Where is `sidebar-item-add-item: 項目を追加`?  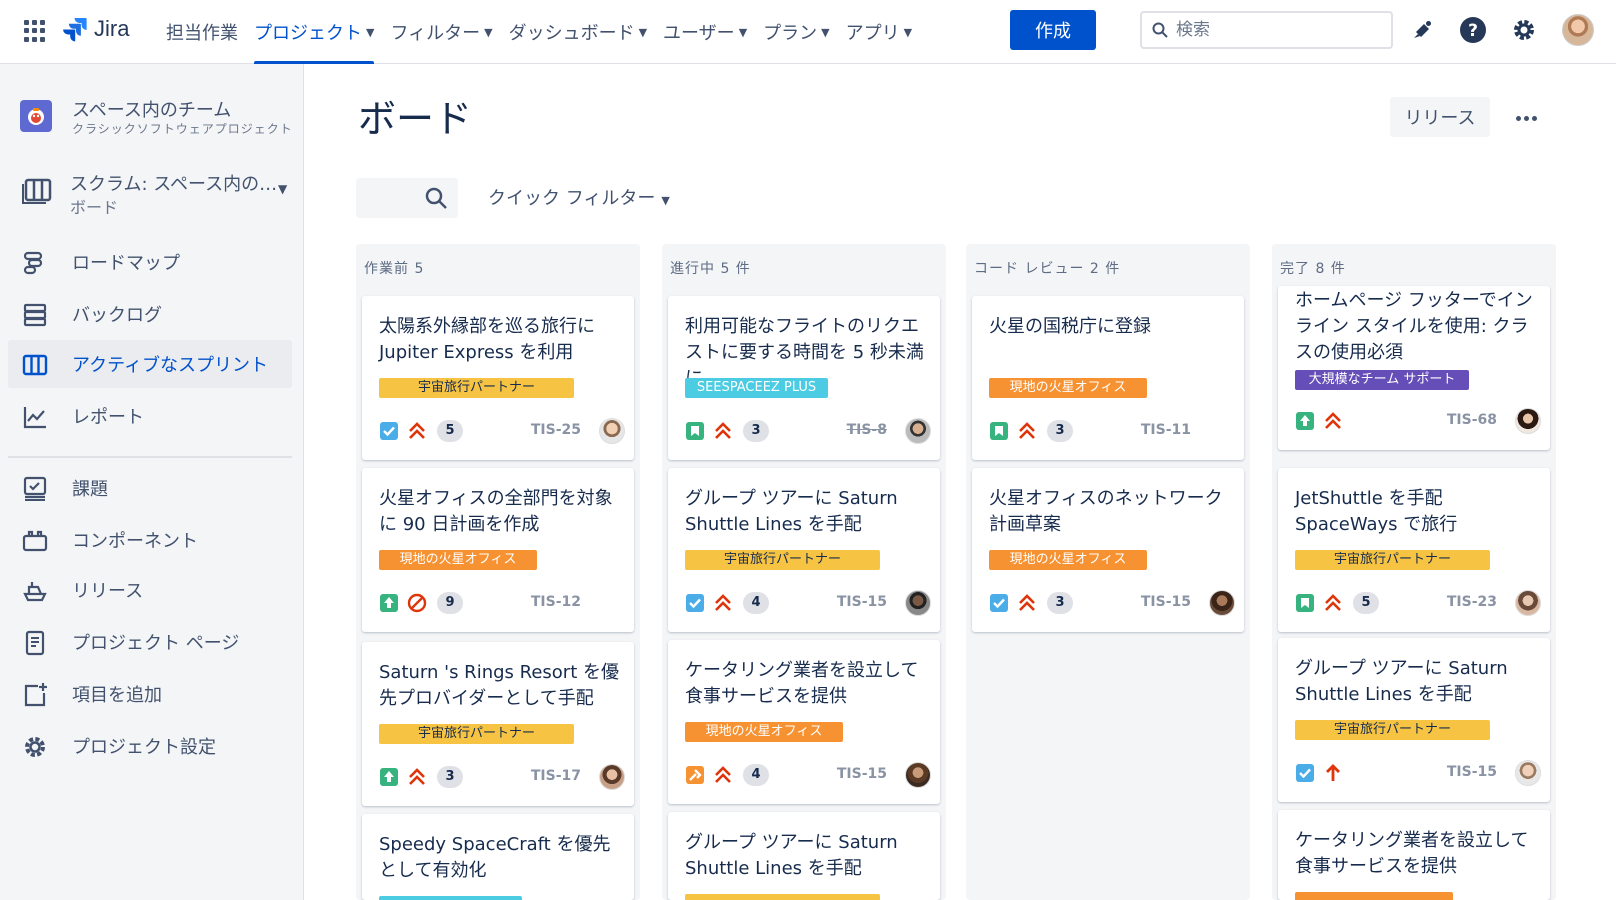
sidebar-item-add-item: 項目を追加 is located at coordinates (150, 694).